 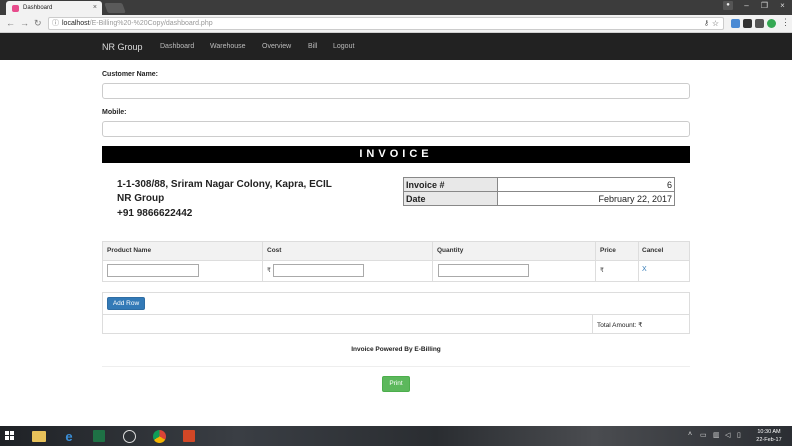 I want to click on internet-explorer-icon: e, so click(x=69, y=436).